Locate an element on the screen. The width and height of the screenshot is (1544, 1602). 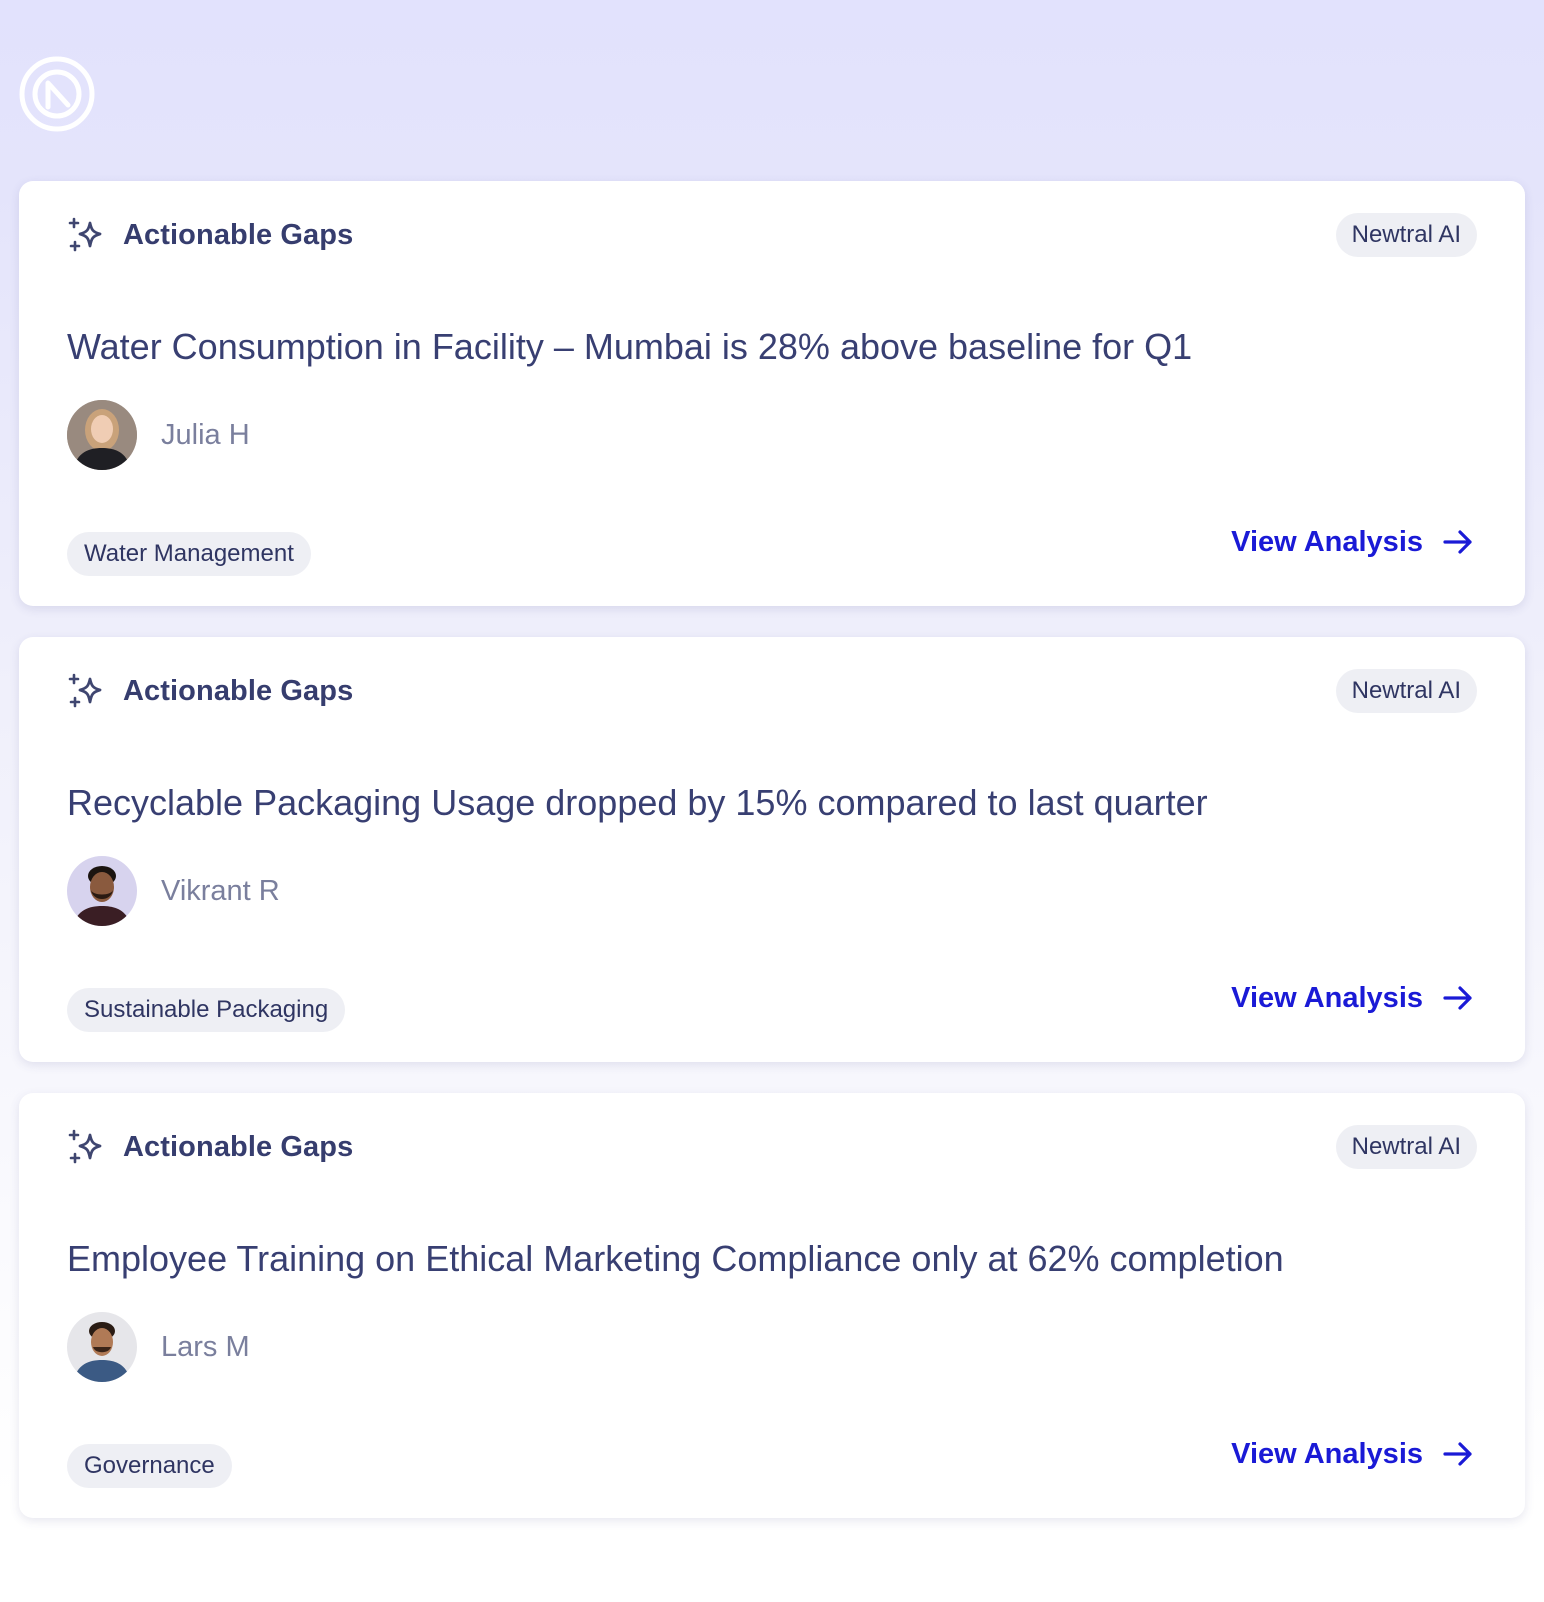
category-tag: Sustainable Packaging is located at coordinates (206, 1010).